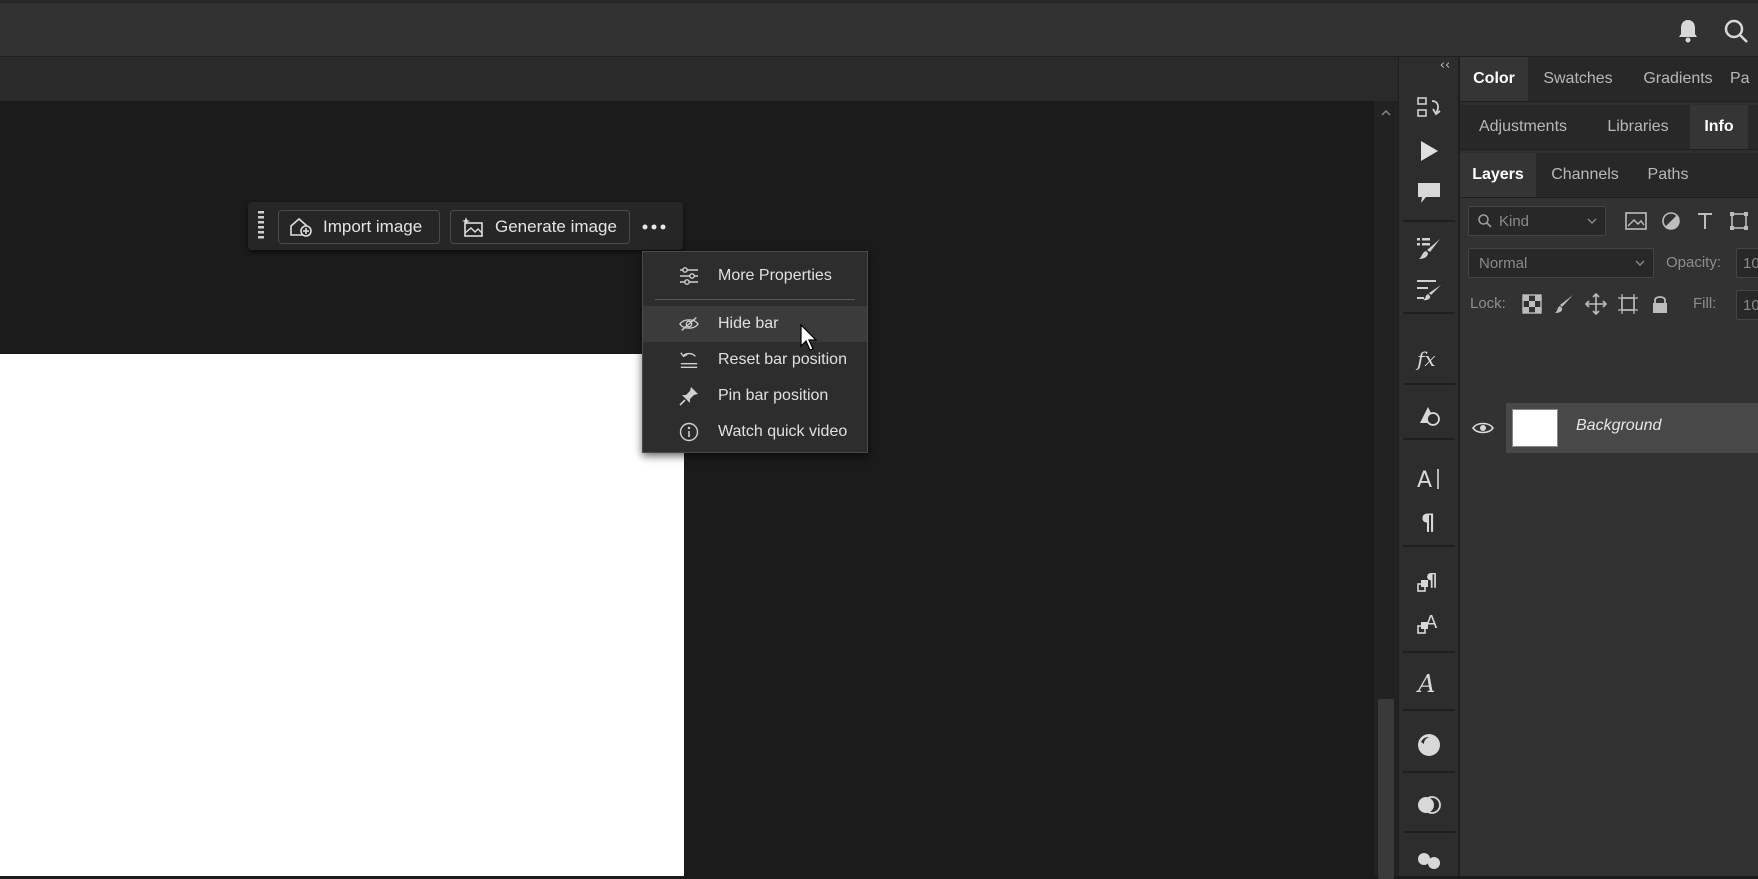  I want to click on brush-presets-icon, so click(1429, 289).